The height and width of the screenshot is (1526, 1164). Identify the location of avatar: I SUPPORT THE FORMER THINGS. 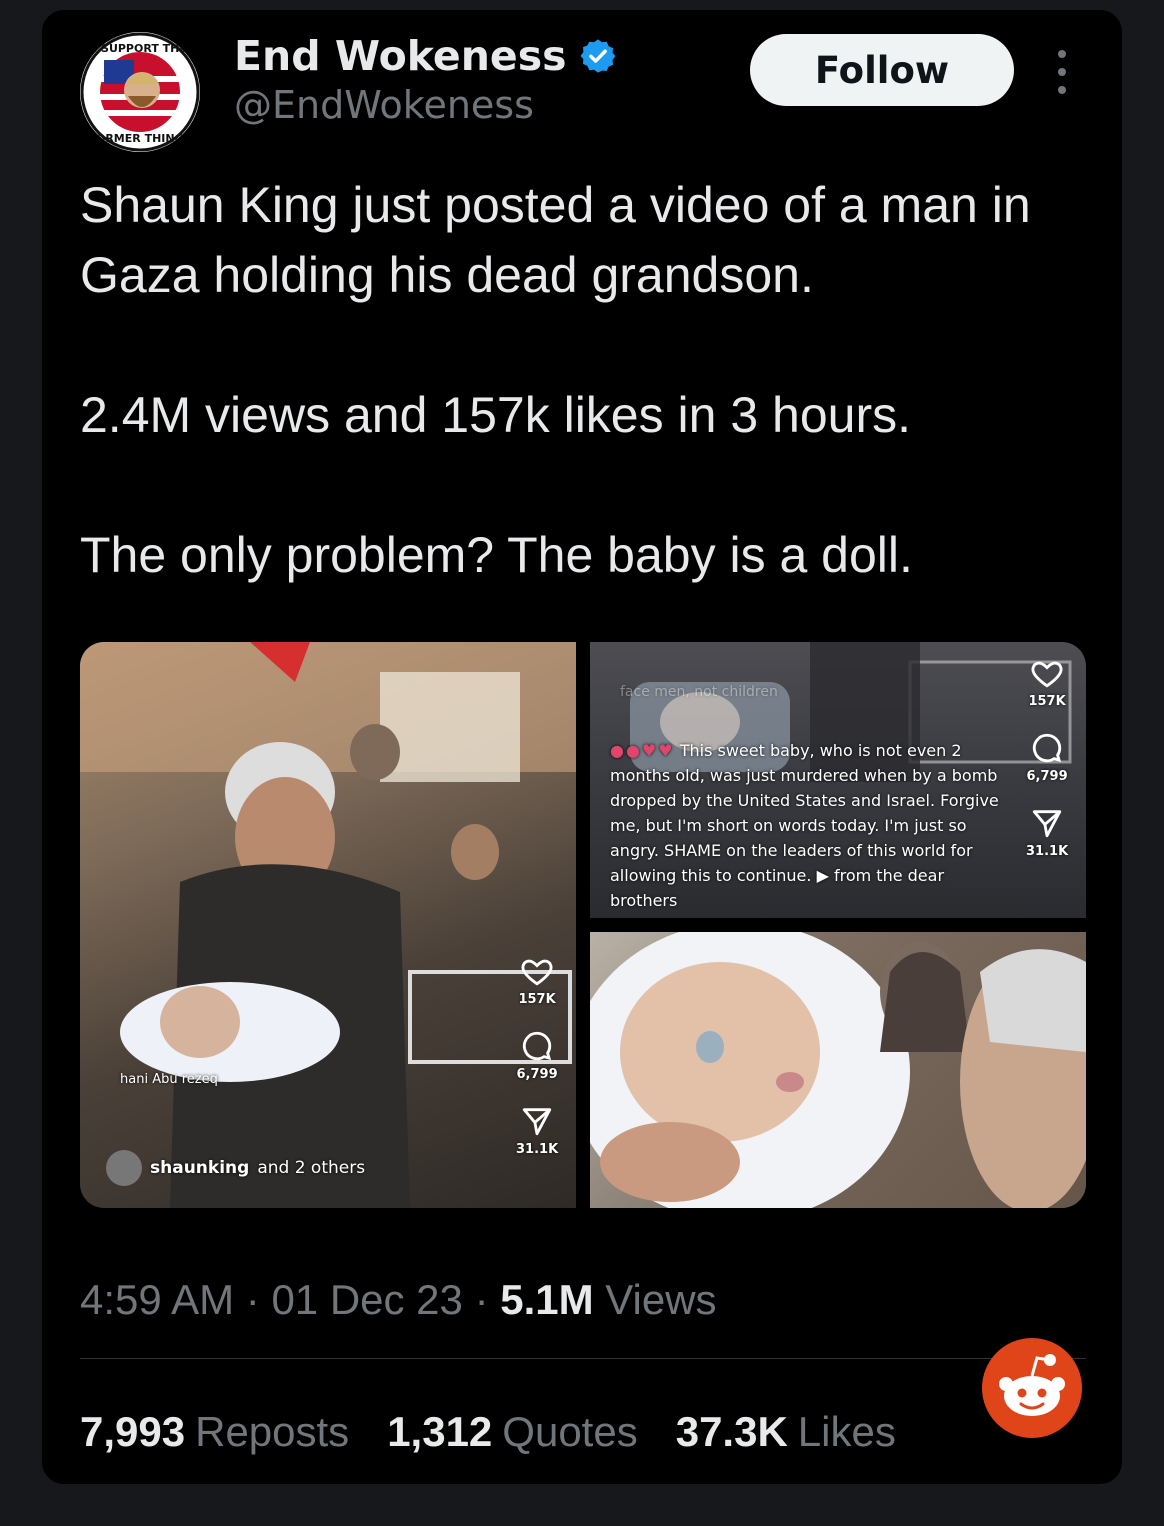
(140, 92).